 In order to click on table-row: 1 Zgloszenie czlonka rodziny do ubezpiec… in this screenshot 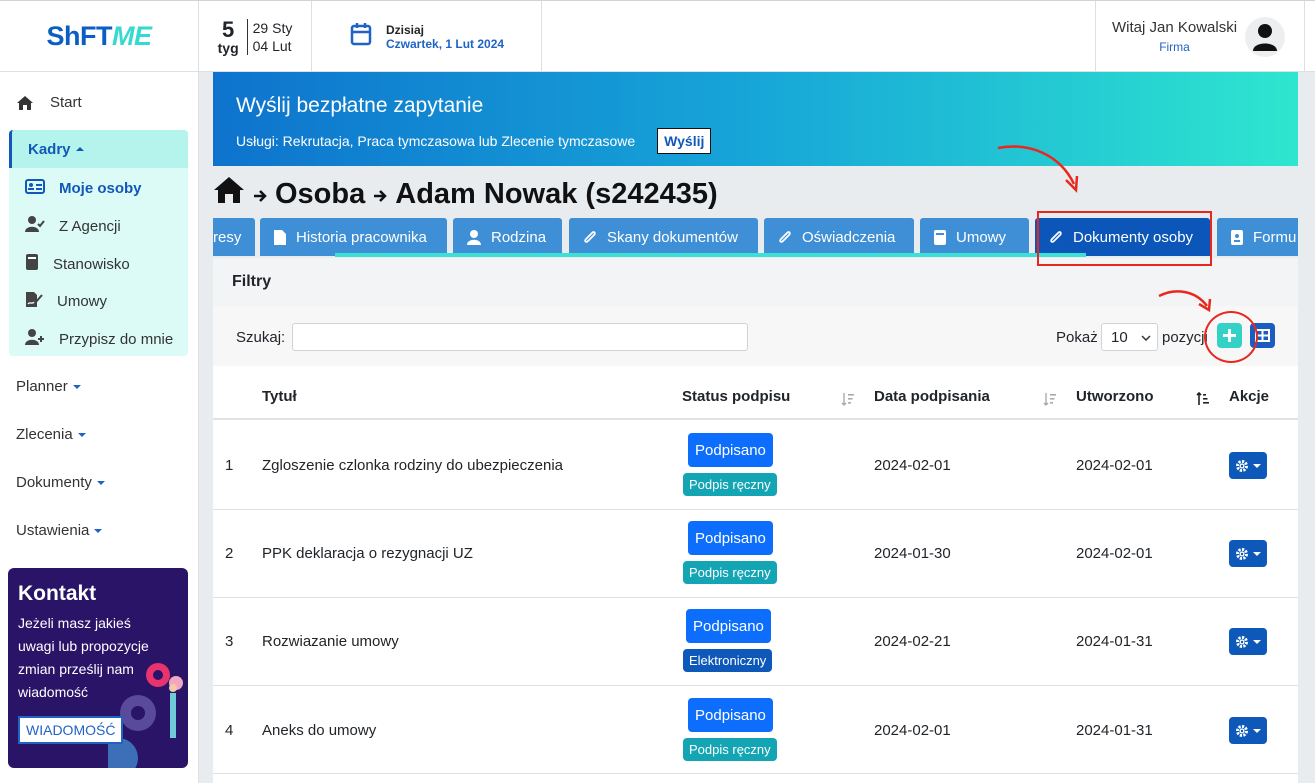, I will do `click(755, 466)`.